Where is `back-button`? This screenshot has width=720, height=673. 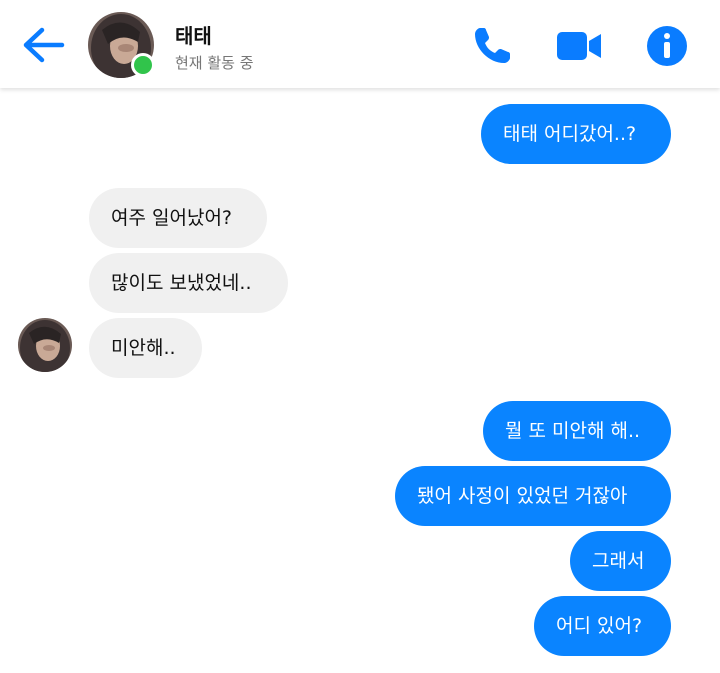
back-button is located at coordinates (43, 45).